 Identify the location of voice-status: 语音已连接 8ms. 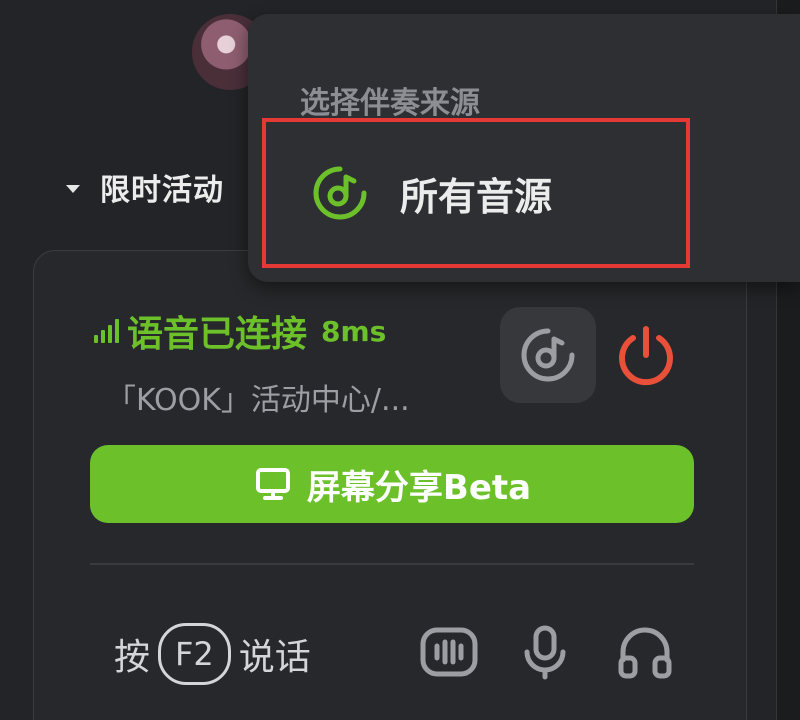
(240, 331).